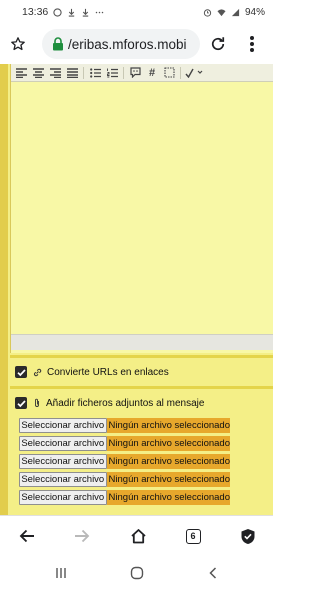  What do you see at coordinates (57, 12) in the screenshot?
I see `whatsapp-icon` at bounding box center [57, 12].